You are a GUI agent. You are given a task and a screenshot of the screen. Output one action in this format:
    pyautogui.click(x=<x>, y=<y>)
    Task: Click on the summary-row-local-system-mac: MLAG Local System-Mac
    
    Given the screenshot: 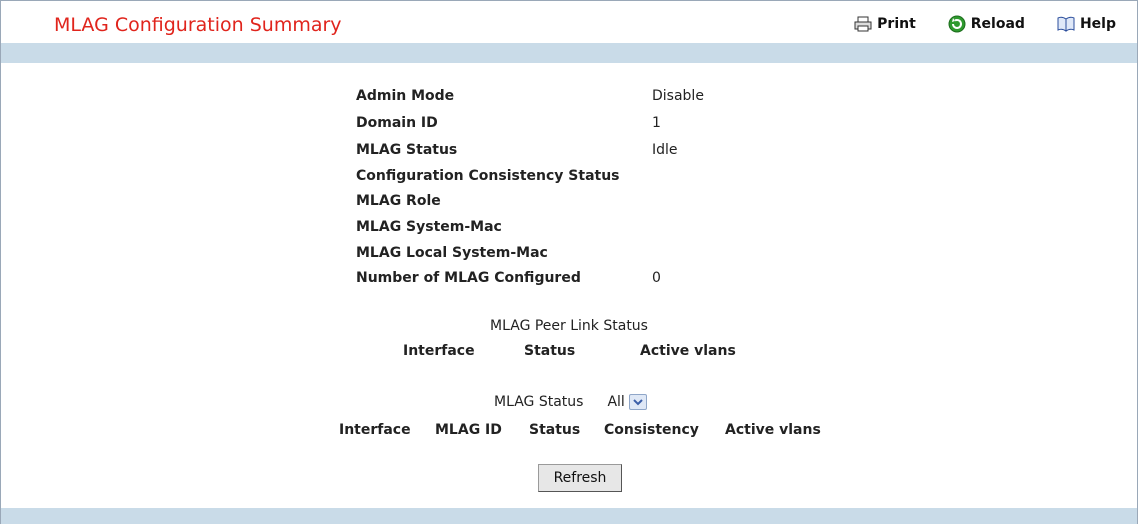 What is the action you would take?
    pyautogui.click(x=504, y=254)
    